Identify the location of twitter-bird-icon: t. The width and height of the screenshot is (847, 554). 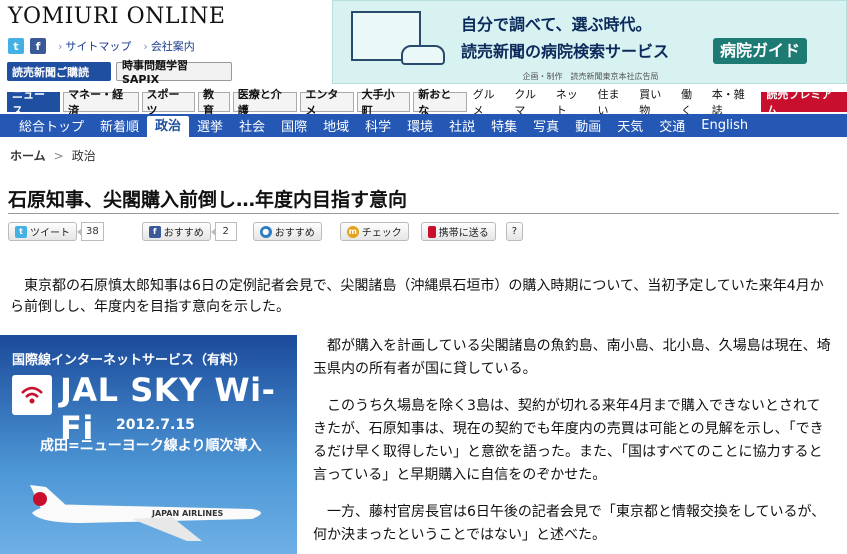
(21, 231).